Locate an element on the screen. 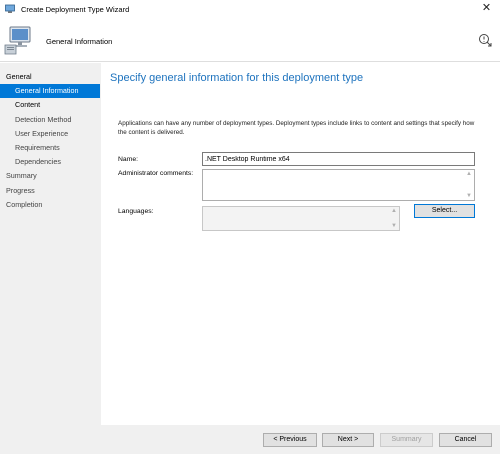 The image size is (500, 454). close-icon: ✕ is located at coordinates (486, 8).